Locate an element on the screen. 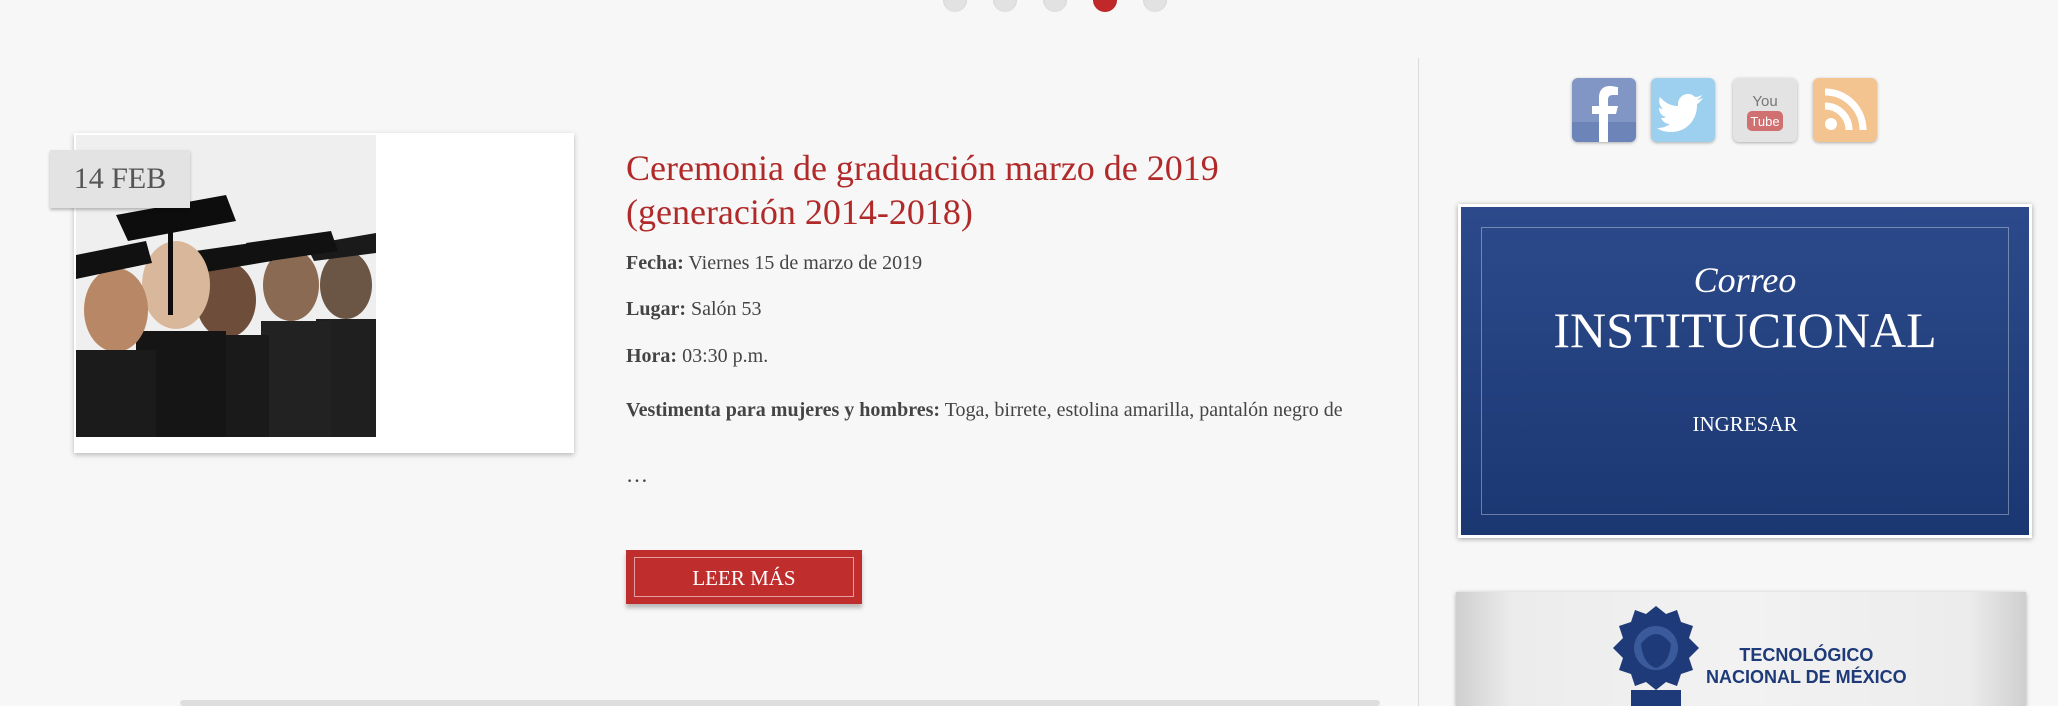 This screenshot has height=706, width=2058. svg-text: Tube is located at coordinates (1764, 121).